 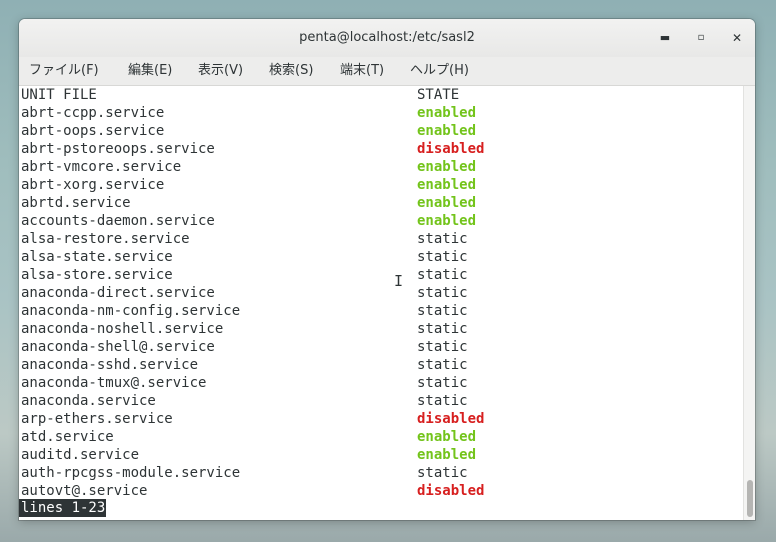 I want to click on unit-file-name: anaconda-shell@.service, so click(x=118, y=347).